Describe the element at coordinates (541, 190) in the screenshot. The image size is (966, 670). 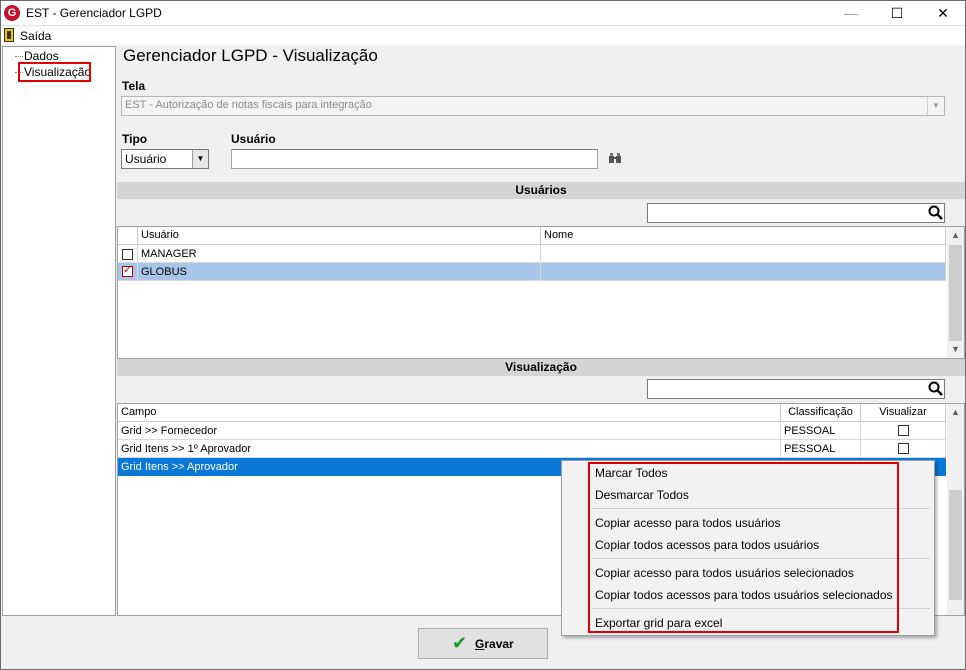
I see `usuarios-section-header: Usuários` at that location.